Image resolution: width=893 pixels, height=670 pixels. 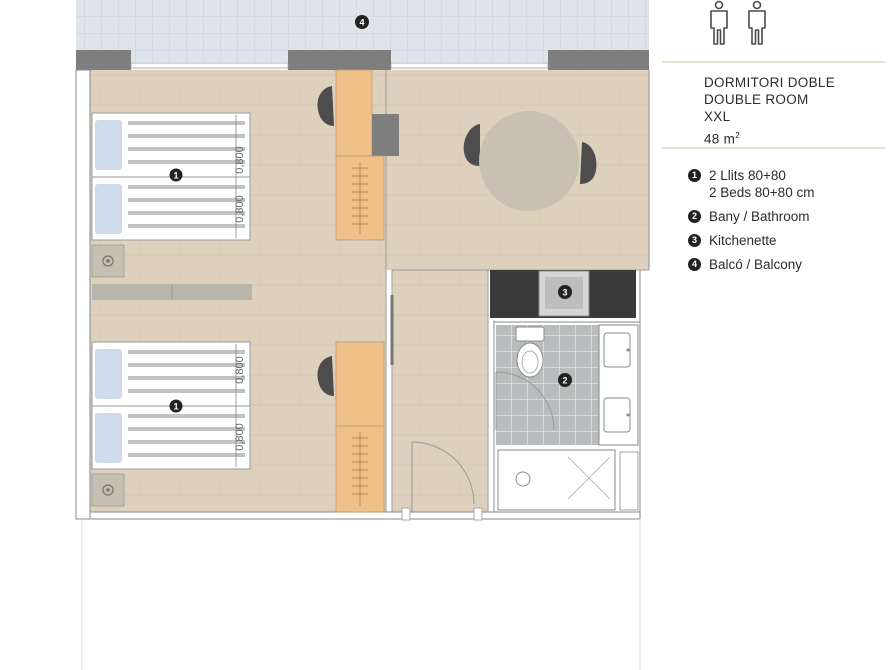 I want to click on legend-number: 1, so click(x=694, y=175).